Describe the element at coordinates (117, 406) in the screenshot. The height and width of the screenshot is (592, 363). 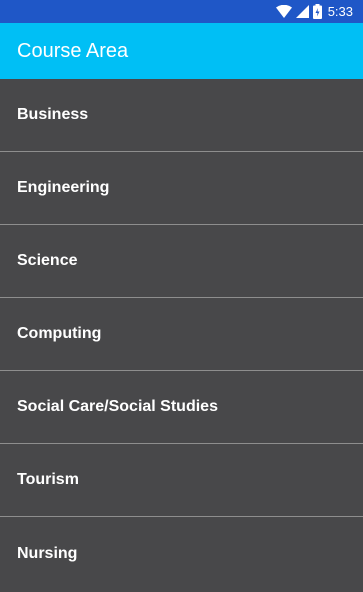
I see `list-item-label: Social Care/Social Studies` at that location.